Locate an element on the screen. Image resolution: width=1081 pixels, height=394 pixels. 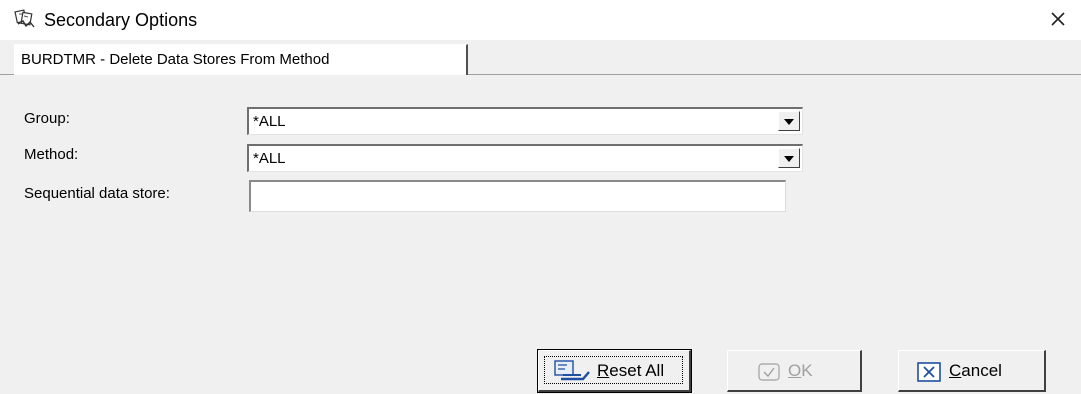
window-title: Secondary Options is located at coordinates (121, 20).